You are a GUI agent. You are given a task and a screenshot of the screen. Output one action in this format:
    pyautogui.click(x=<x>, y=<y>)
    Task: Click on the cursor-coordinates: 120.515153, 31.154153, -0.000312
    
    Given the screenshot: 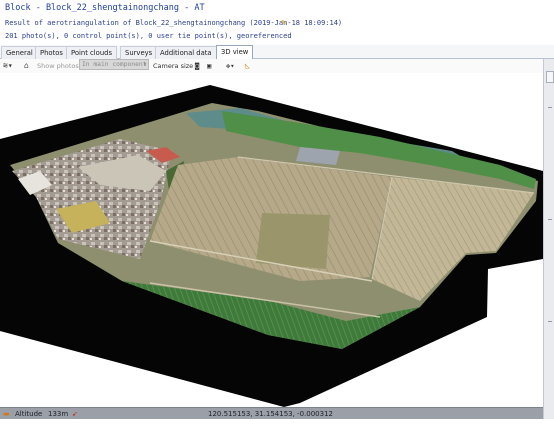 What is the action you would take?
    pyautogui.click(x=270, y=414)
    